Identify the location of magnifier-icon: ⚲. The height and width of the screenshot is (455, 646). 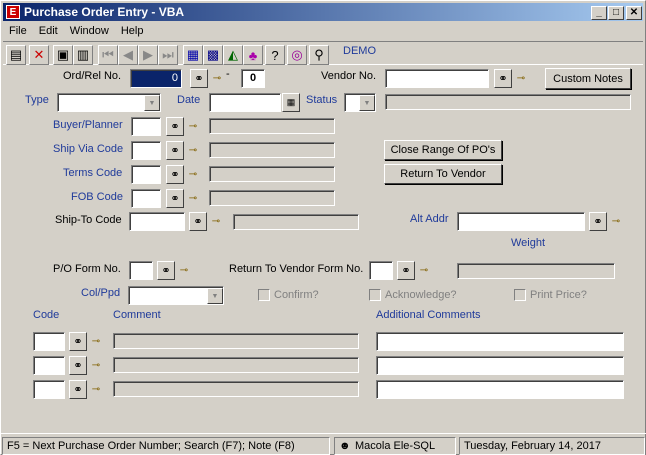
(319, 55).